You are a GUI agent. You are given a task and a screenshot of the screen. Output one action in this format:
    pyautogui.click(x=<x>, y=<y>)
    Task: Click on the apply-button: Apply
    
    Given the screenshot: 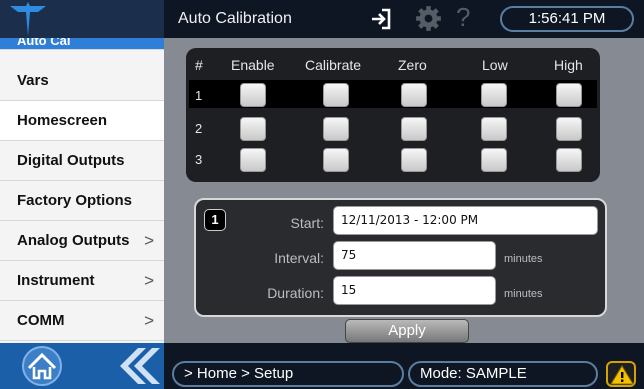 What is the action you would take?
    pyautogui.click(x=407, y=331)
    